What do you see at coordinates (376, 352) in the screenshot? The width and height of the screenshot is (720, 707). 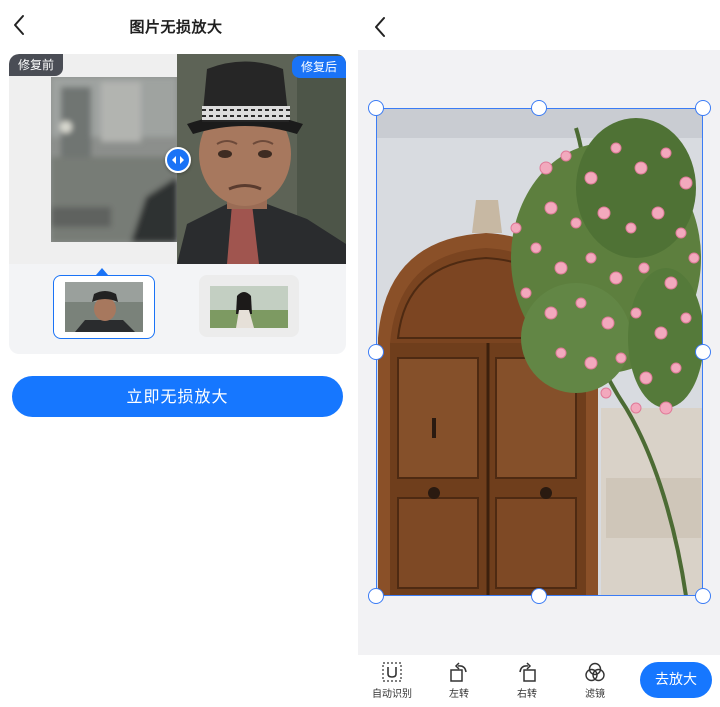 I see `crop-handle-left` at bounding box center [376, 352].